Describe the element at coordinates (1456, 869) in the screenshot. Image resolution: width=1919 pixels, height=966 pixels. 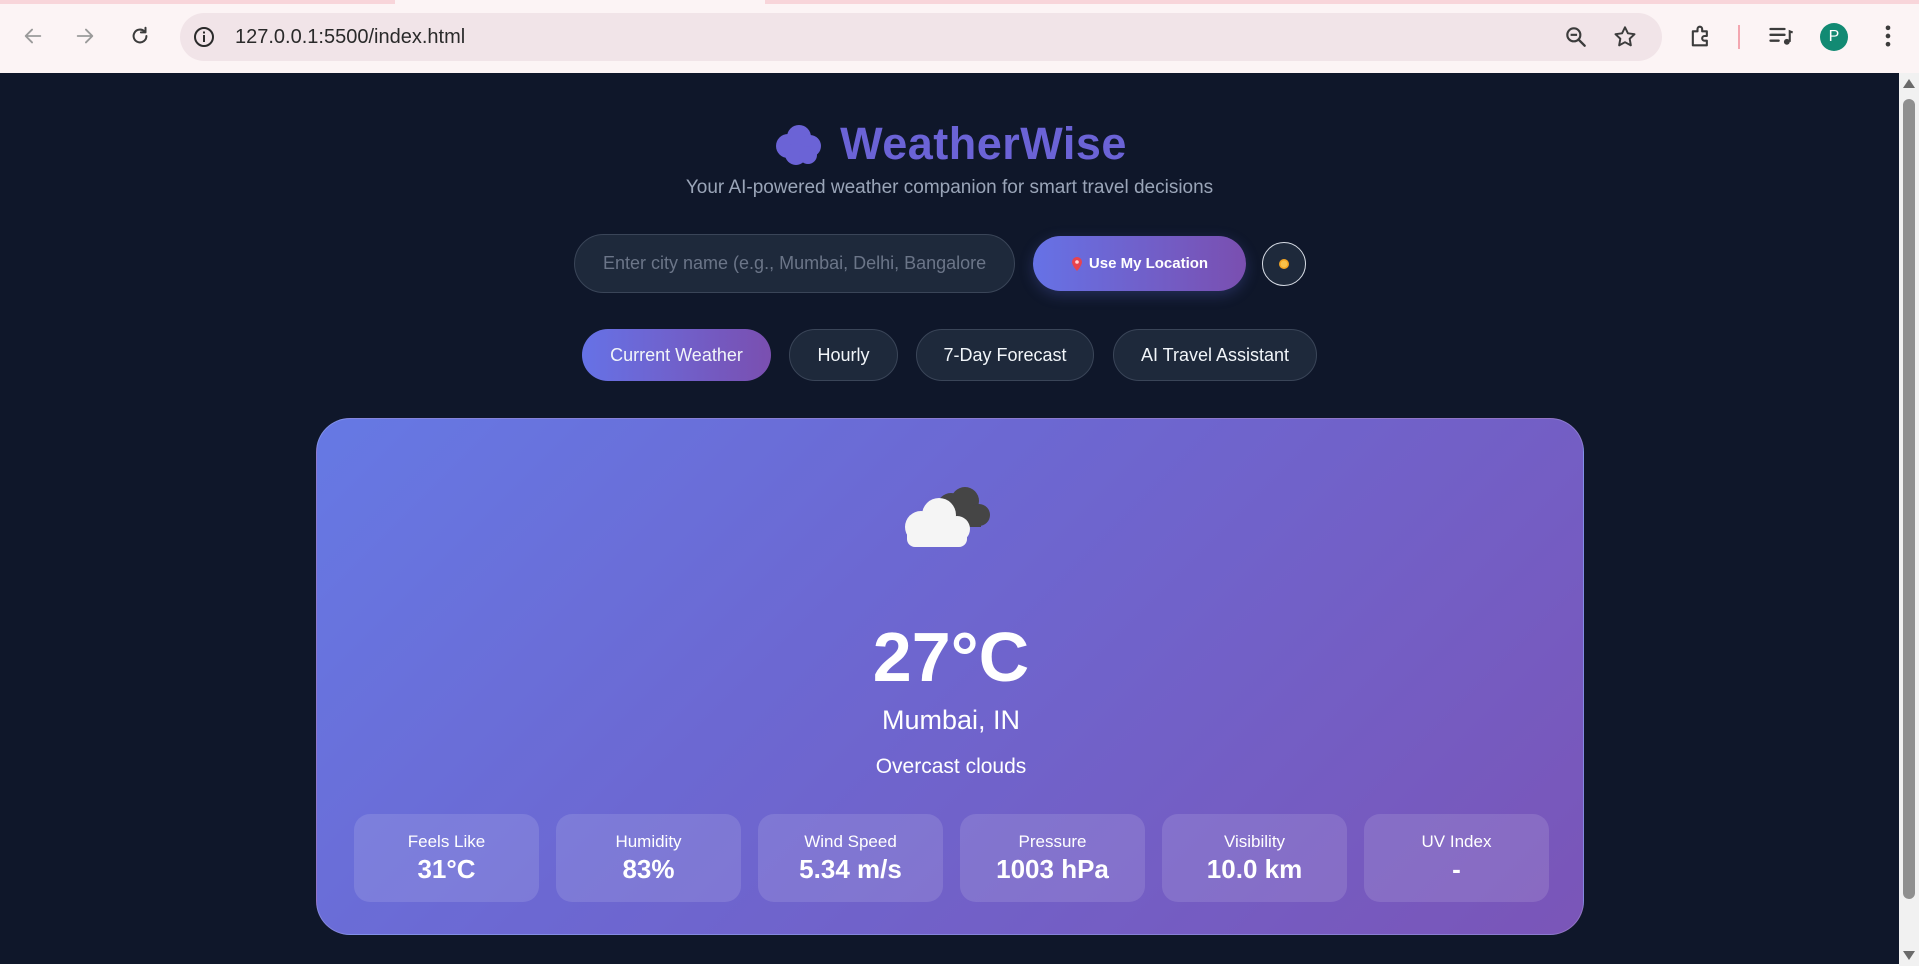
I see `stat-value: -` at that location.